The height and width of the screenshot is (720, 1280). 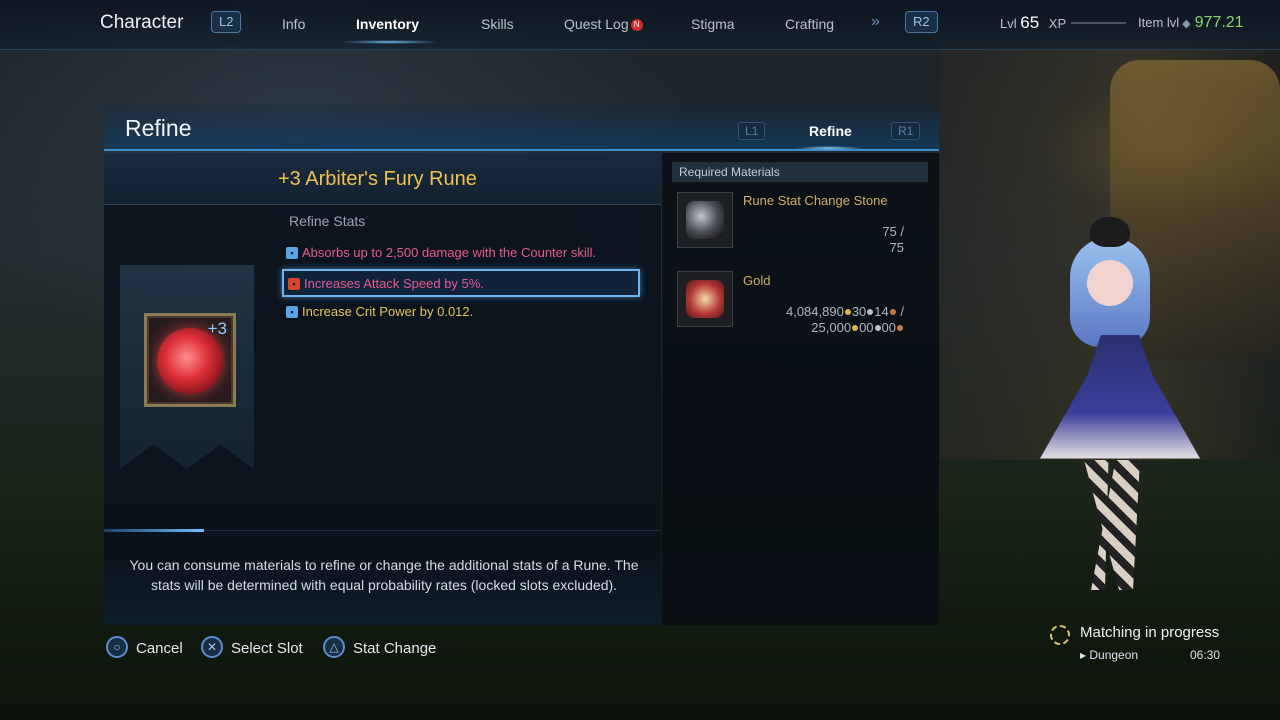 What do you see at coordinates (1060, 635) in the screenshot?
I see `loading-spinner-icon` at bounding box center [1060, 635].